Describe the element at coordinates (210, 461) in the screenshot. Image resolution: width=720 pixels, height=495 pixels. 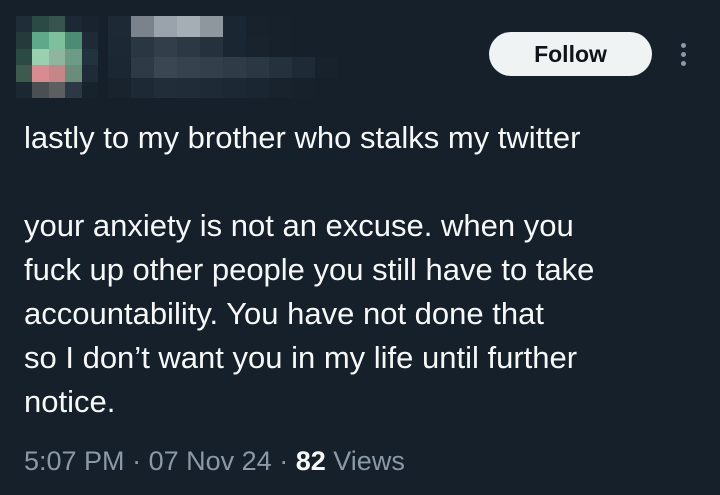
I see `tweet-date: 07 Nov 24` at that location.